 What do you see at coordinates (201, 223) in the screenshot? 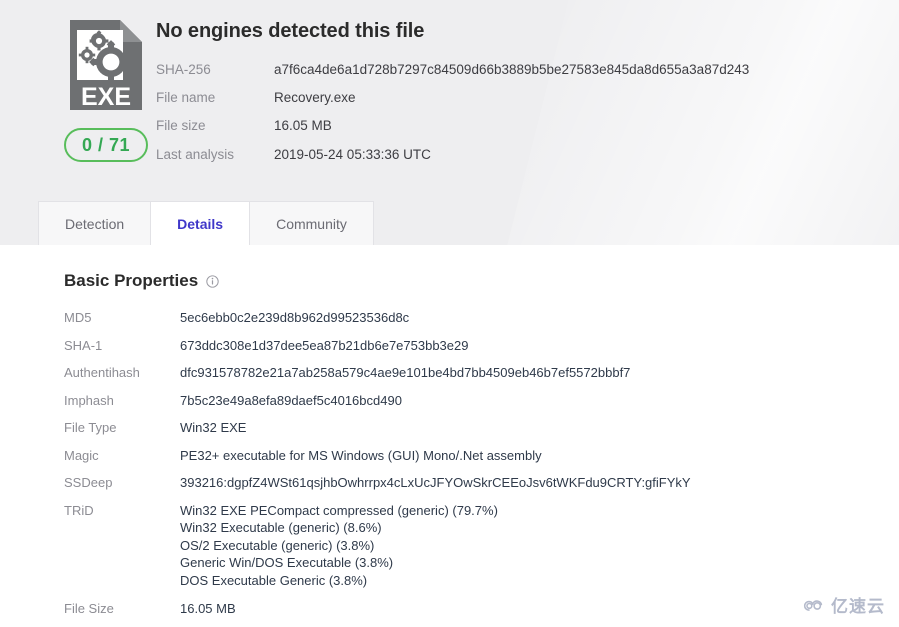
I see `tab-details: Details` at bounding box center [201, 223].